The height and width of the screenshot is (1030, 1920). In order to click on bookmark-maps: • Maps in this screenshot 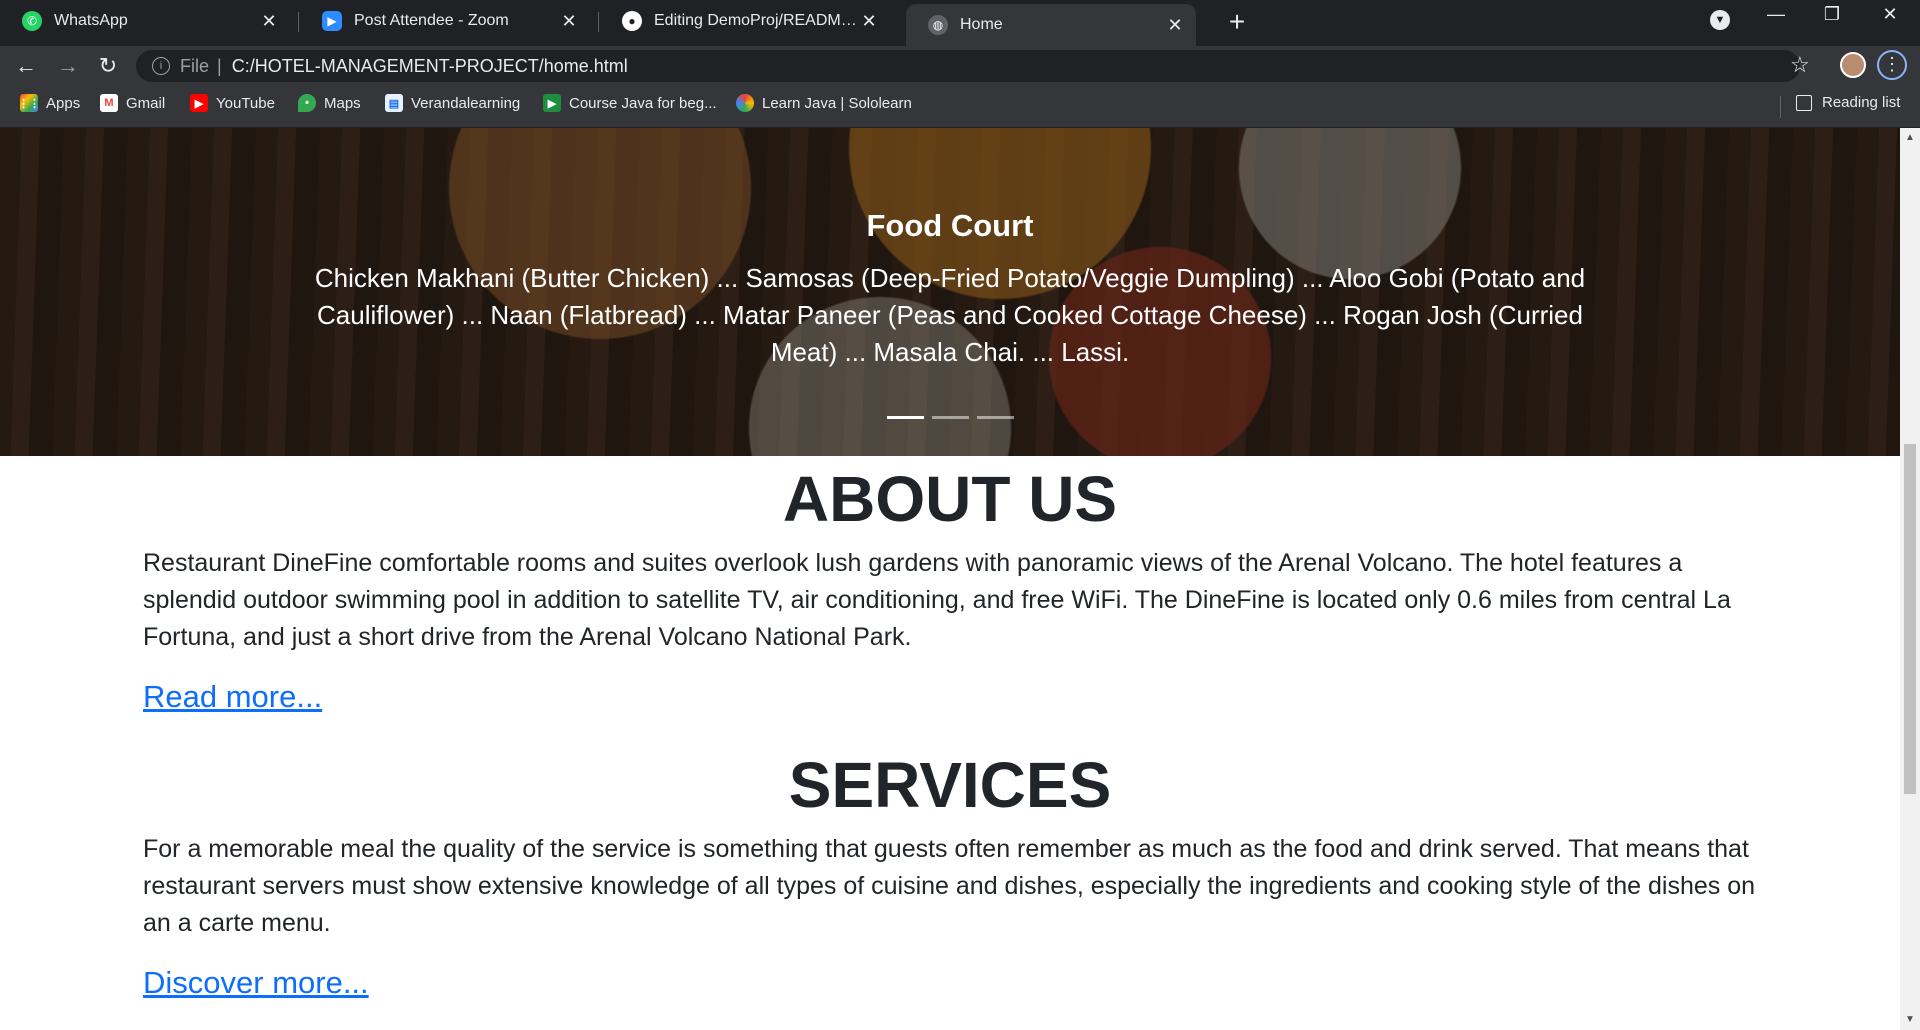, I will do `click(329, 103)`.